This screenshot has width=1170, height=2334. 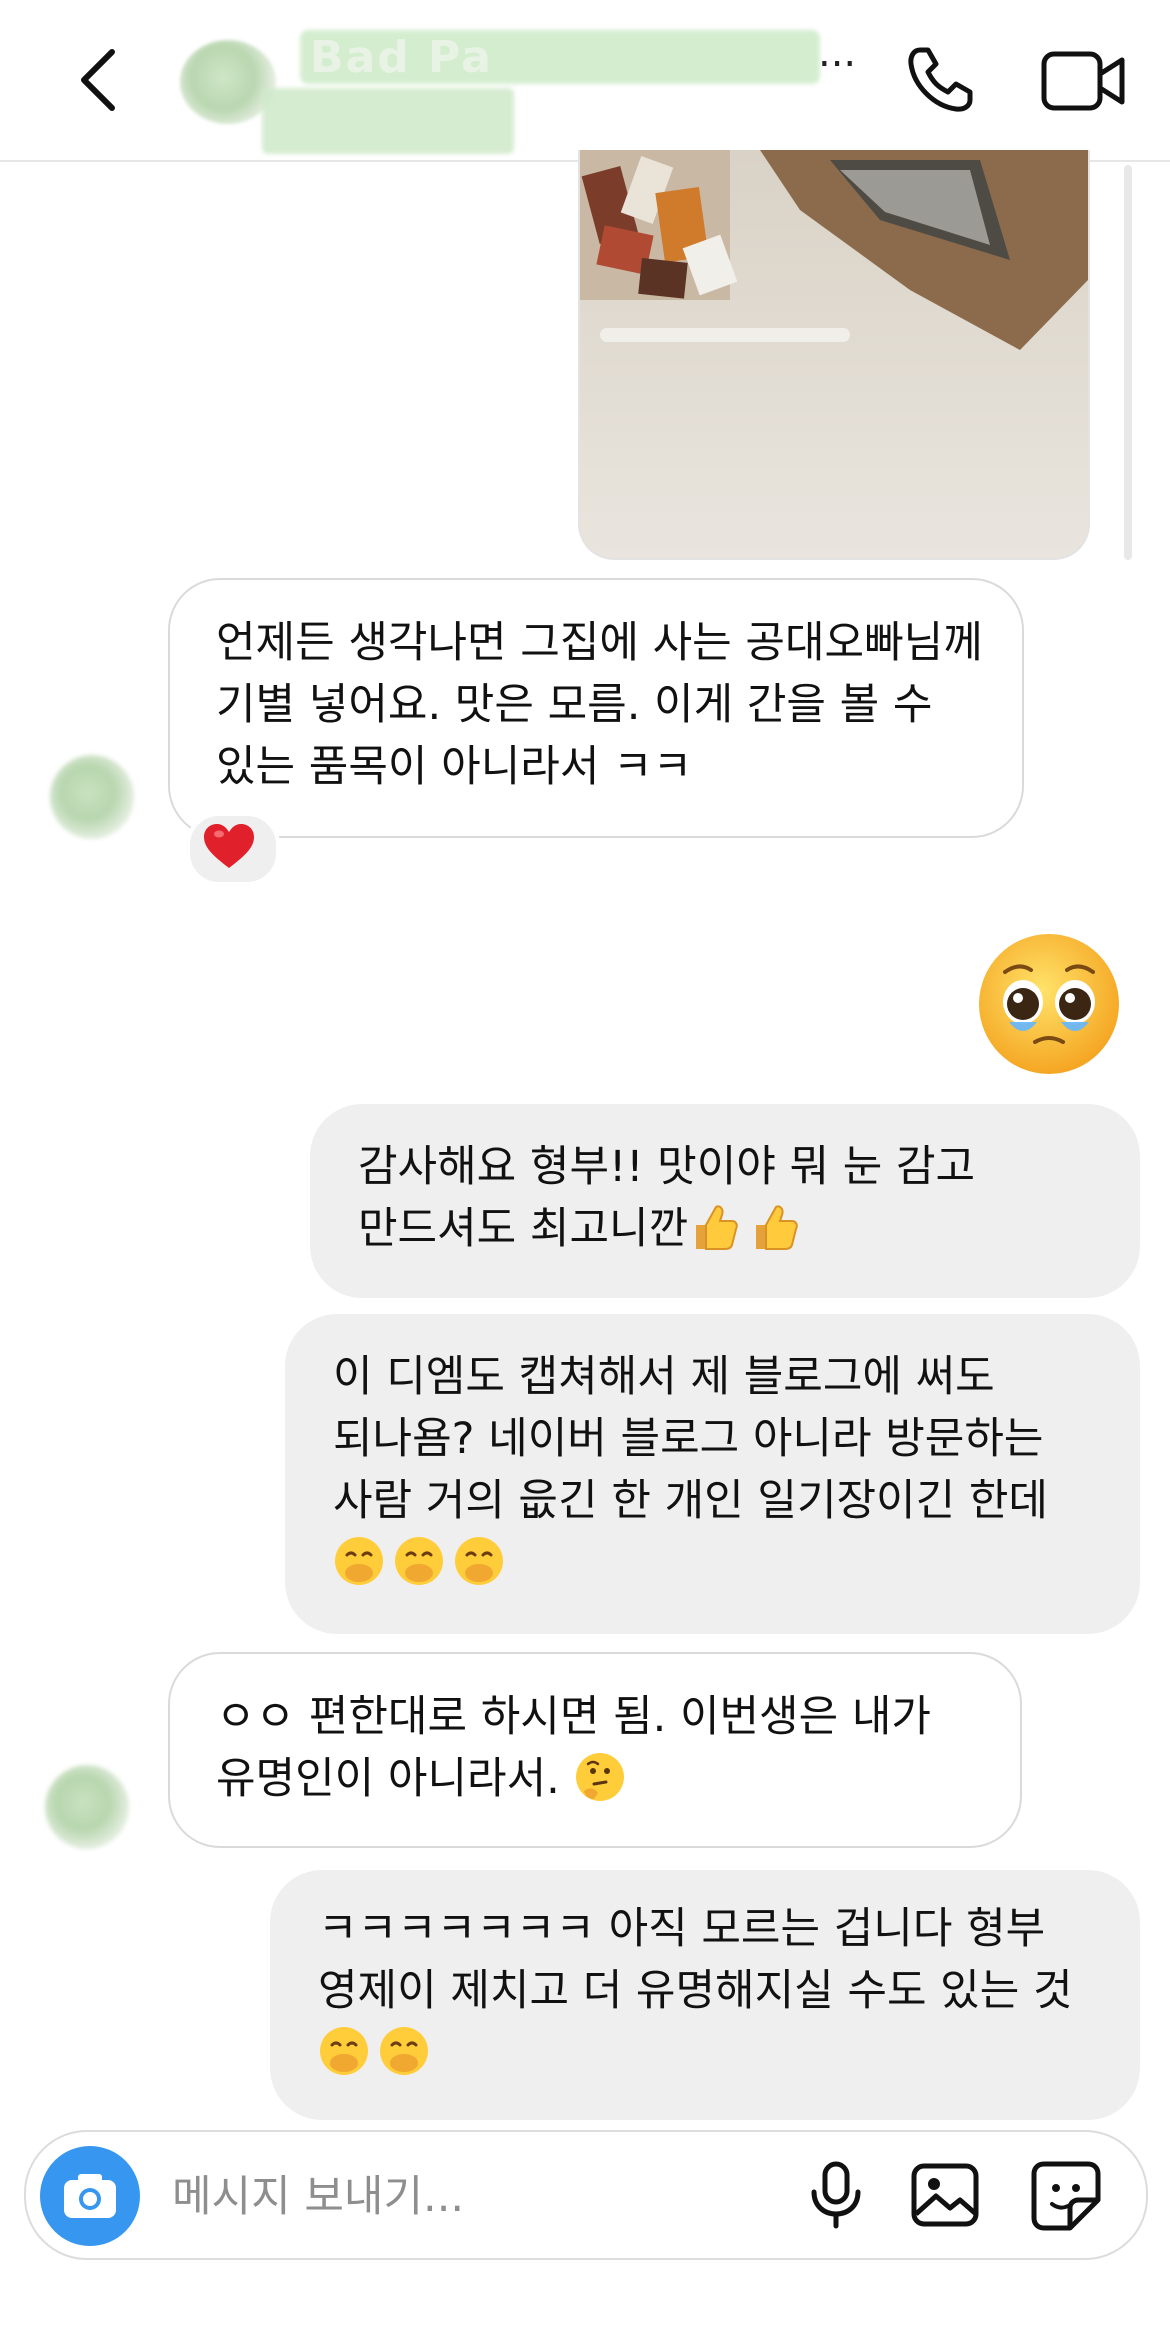 I want to click on pleading-face-icon, so click(x=1049, y=1004).